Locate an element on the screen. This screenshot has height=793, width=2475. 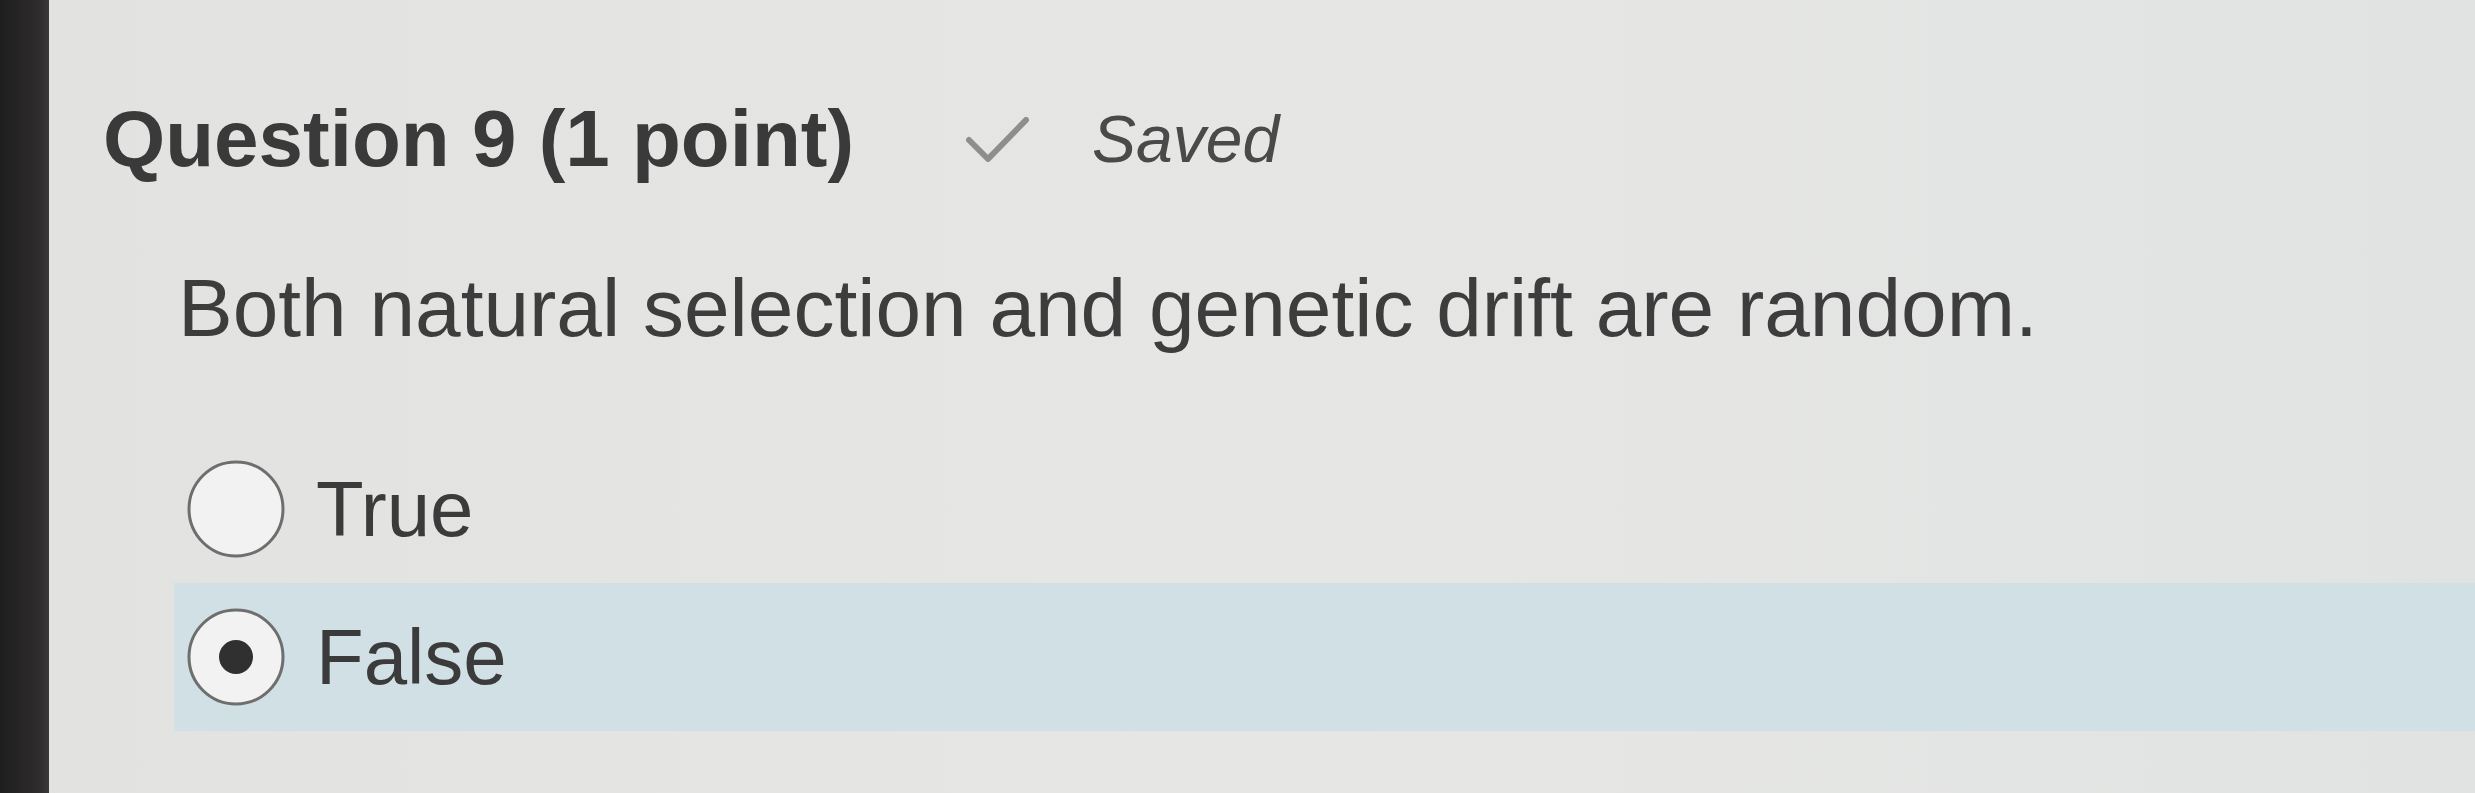
answer-option: True is located at coordinates (336, 509).